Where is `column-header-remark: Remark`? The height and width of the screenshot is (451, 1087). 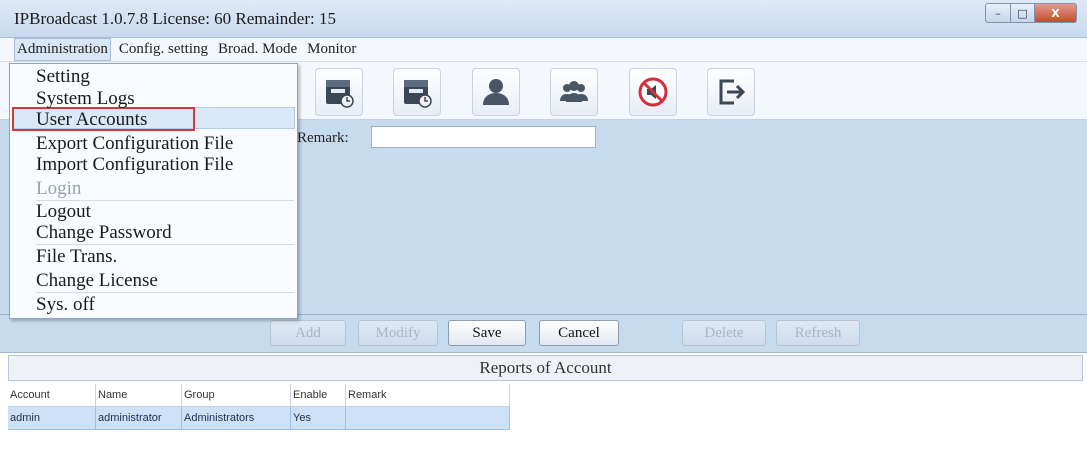
column-header-remark: Remark is located at coordinates (428, 395).